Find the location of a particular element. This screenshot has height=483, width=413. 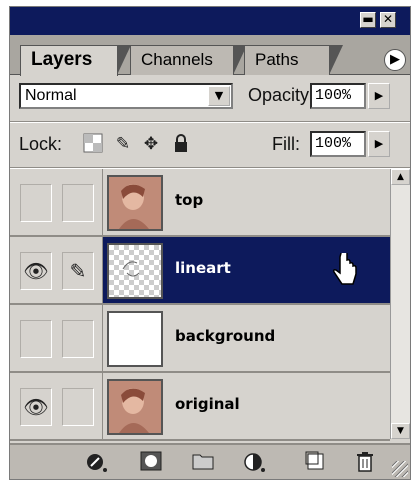

brush-lock-icon: ✎ is located at coordinates (123, 144).